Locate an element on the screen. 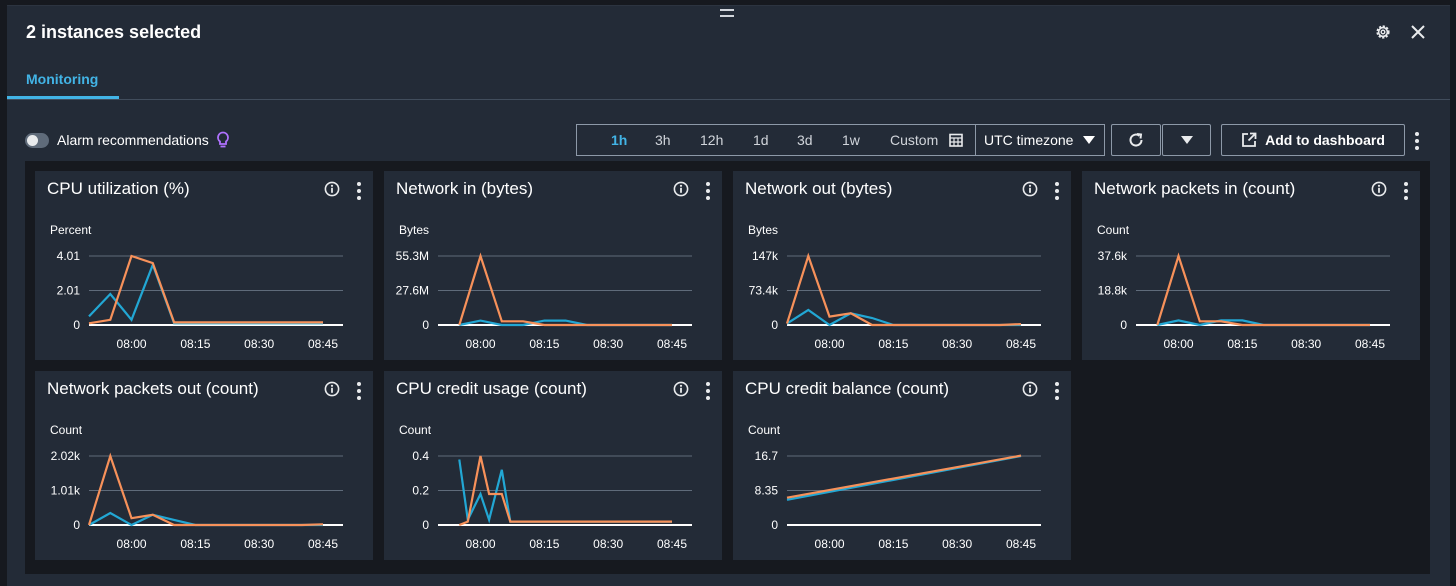 This screenshot has height=586, width=1456. timezone-value: UTC timezone is located at coordinates (1029, 140).